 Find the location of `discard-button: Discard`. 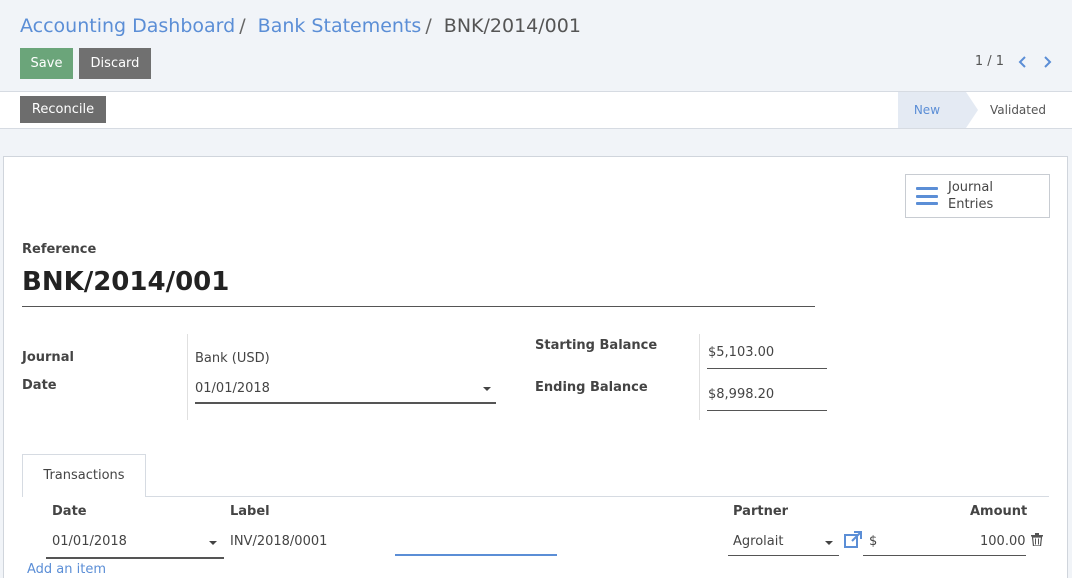

discard-button: Discard is located at coordinates (115, 63).